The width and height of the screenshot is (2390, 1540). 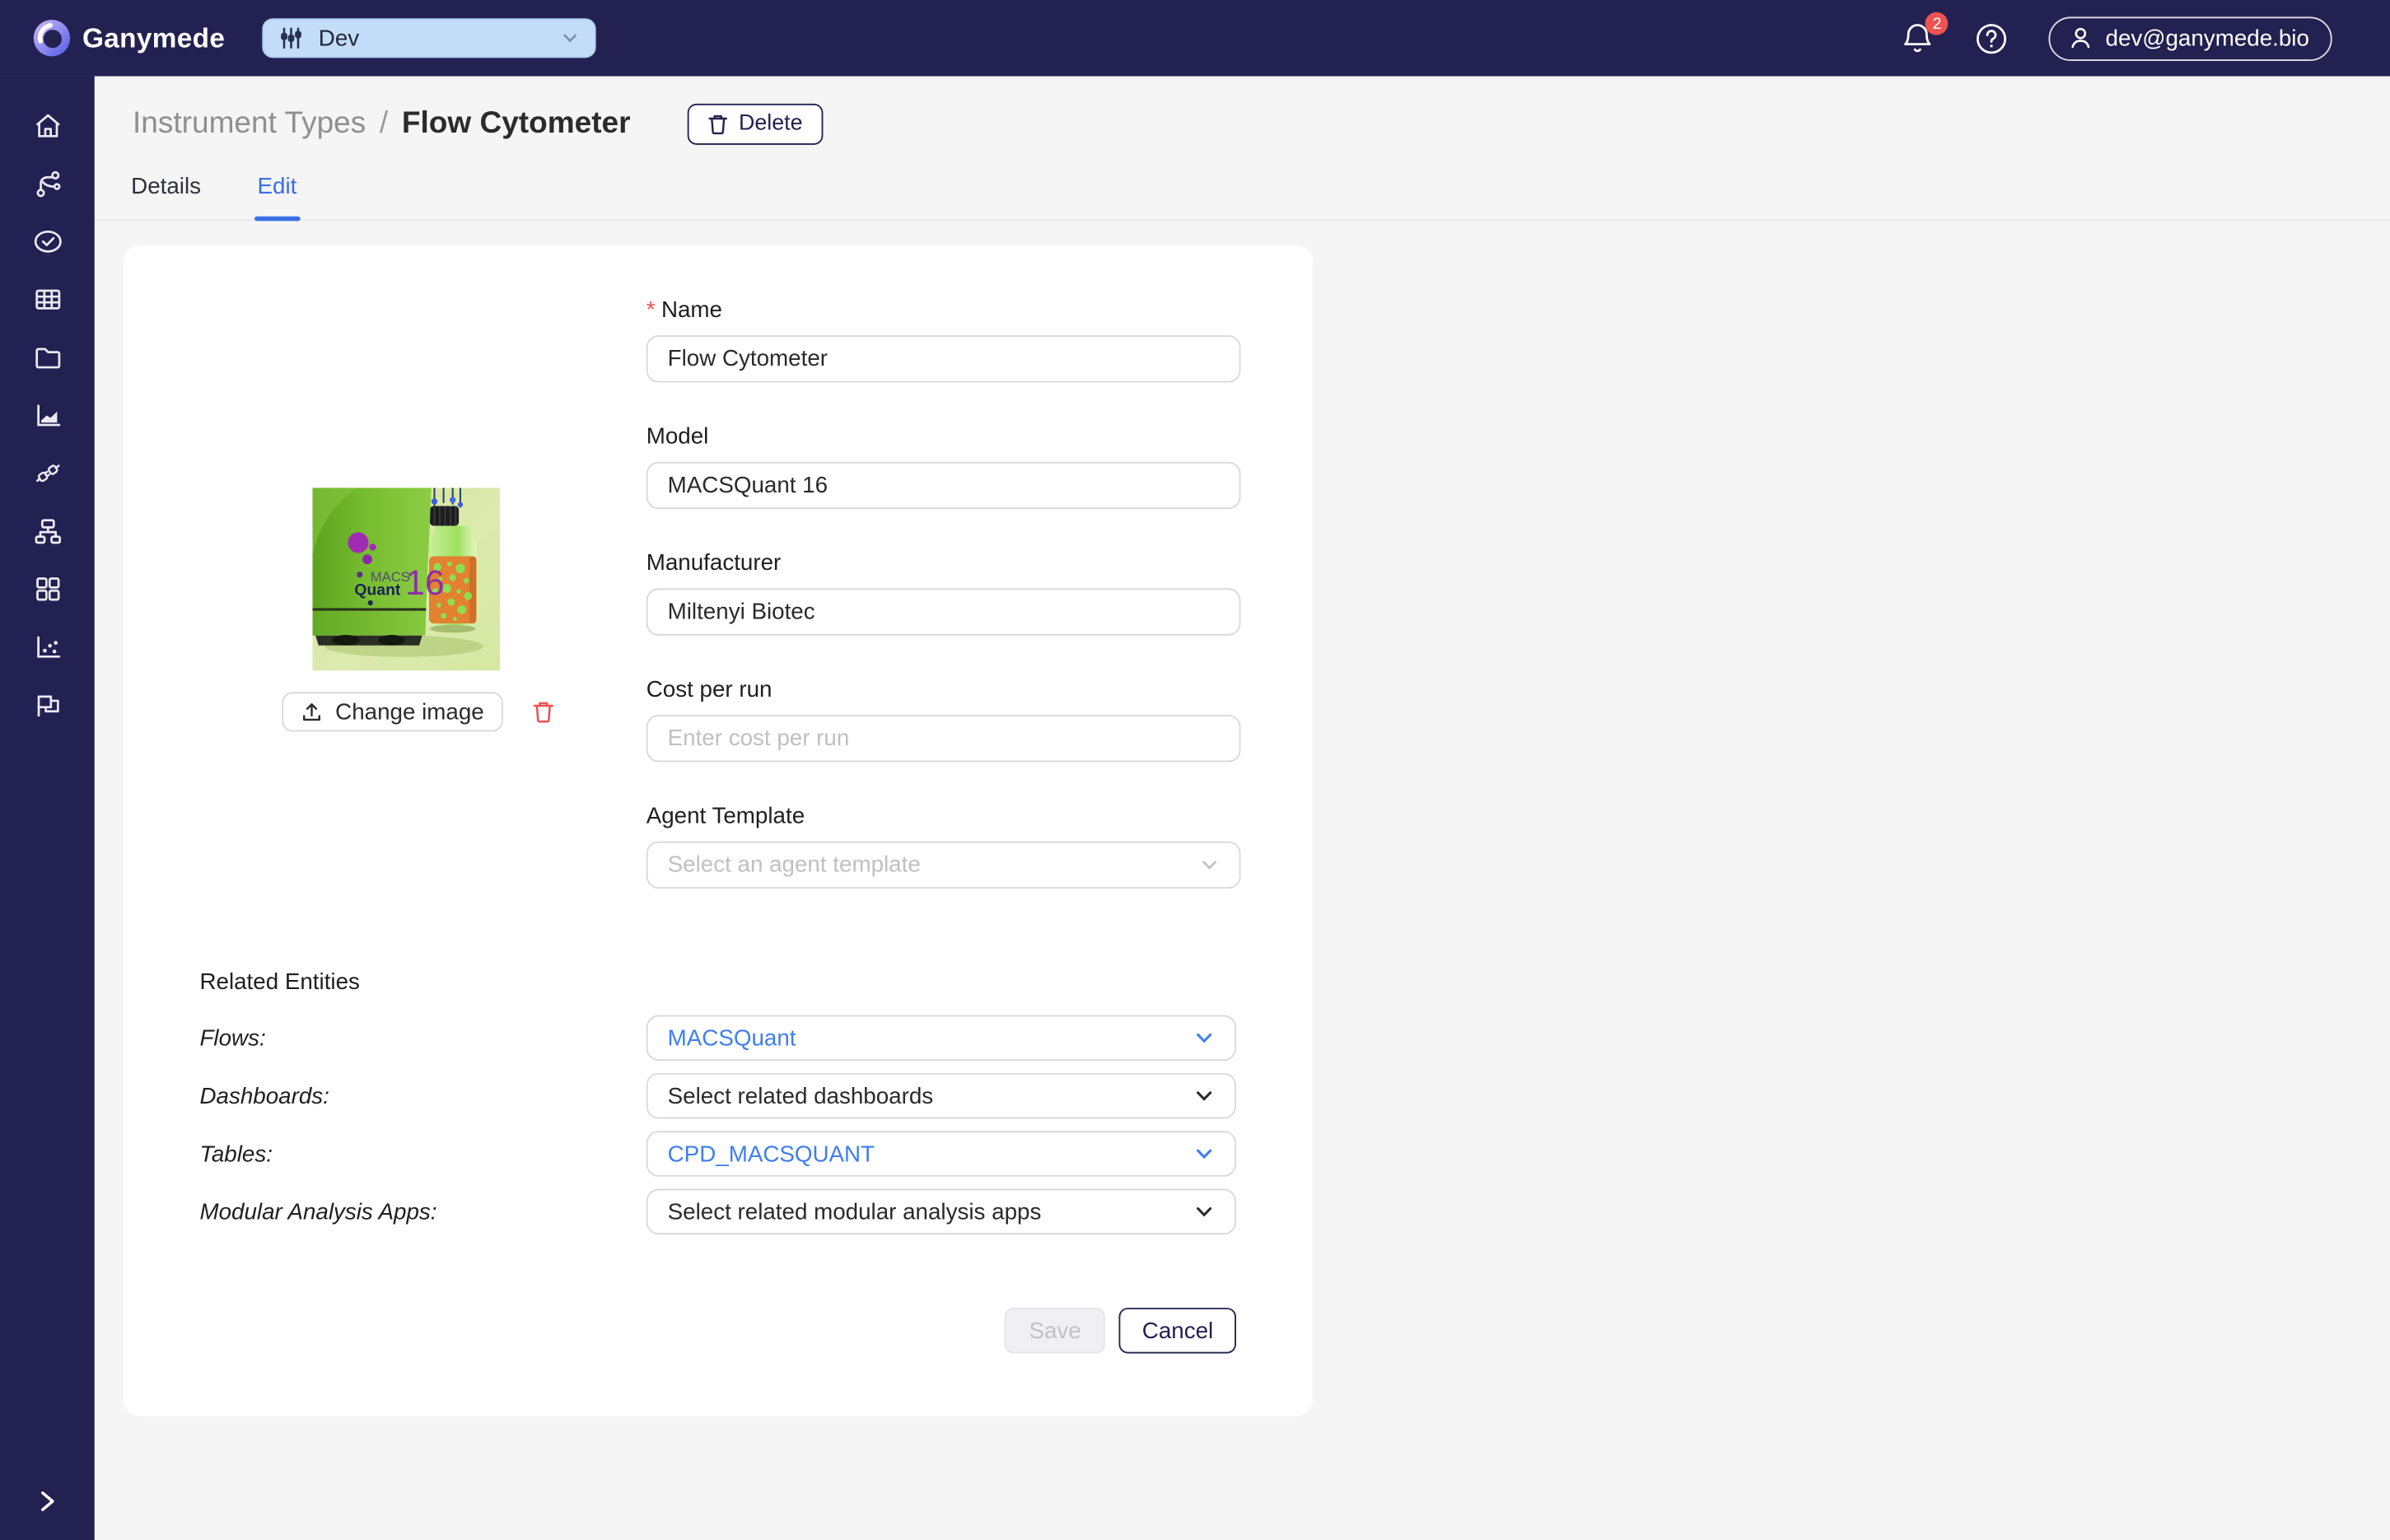 What do you see at coordinates (2081, 38) in the screenshot?
I see `user-icon` at bounding box center [2081, 38].